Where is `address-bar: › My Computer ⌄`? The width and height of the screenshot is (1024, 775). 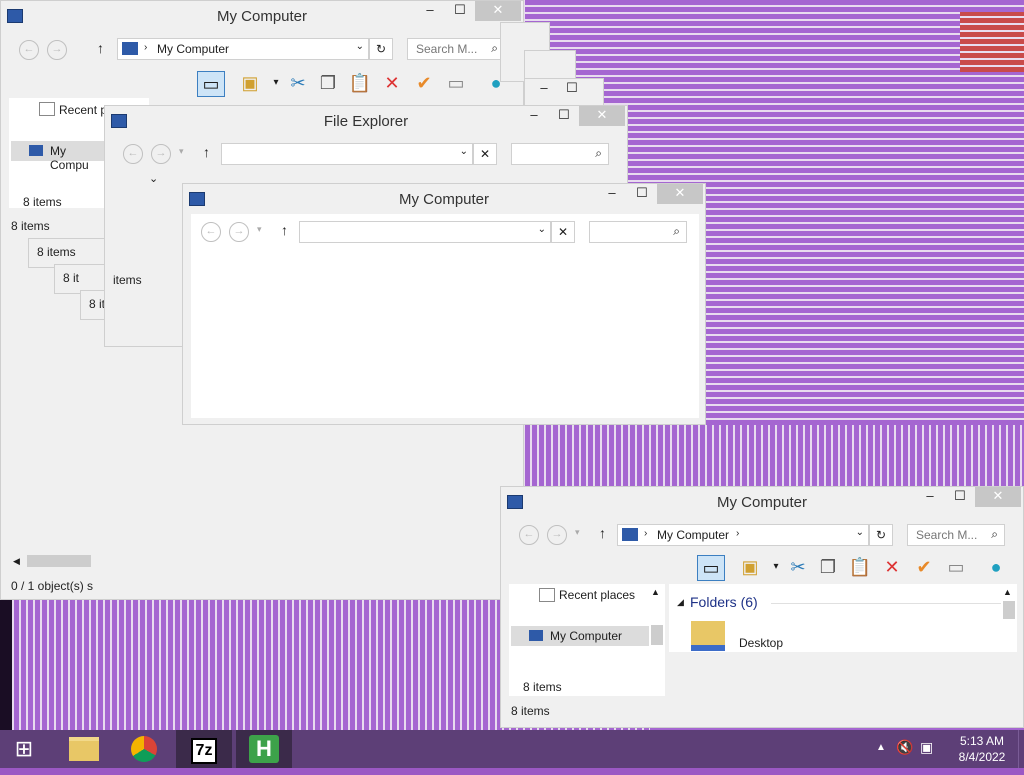 address-bar: › My Computer ⌄ is located at coordinates (243, 49).